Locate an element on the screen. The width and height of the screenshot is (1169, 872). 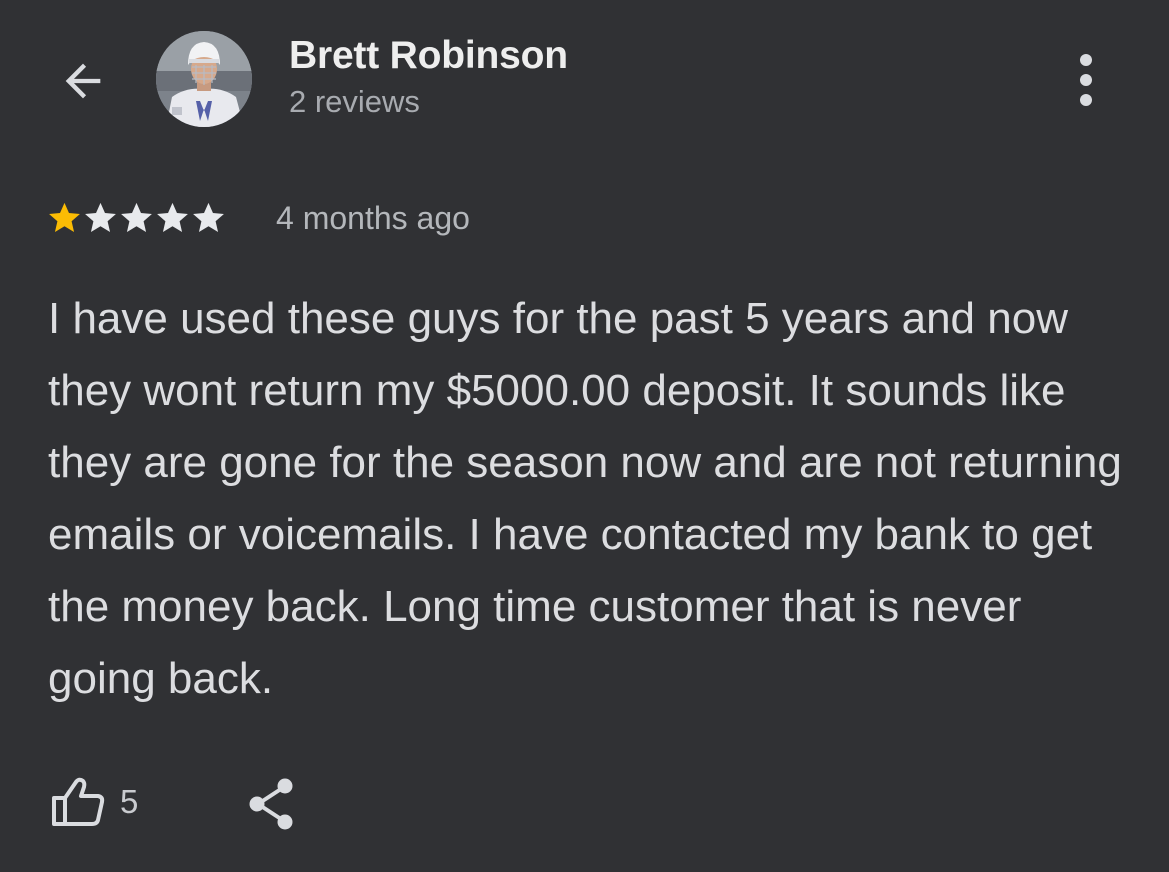
more-options-button is located at coordinates (1086, 80).